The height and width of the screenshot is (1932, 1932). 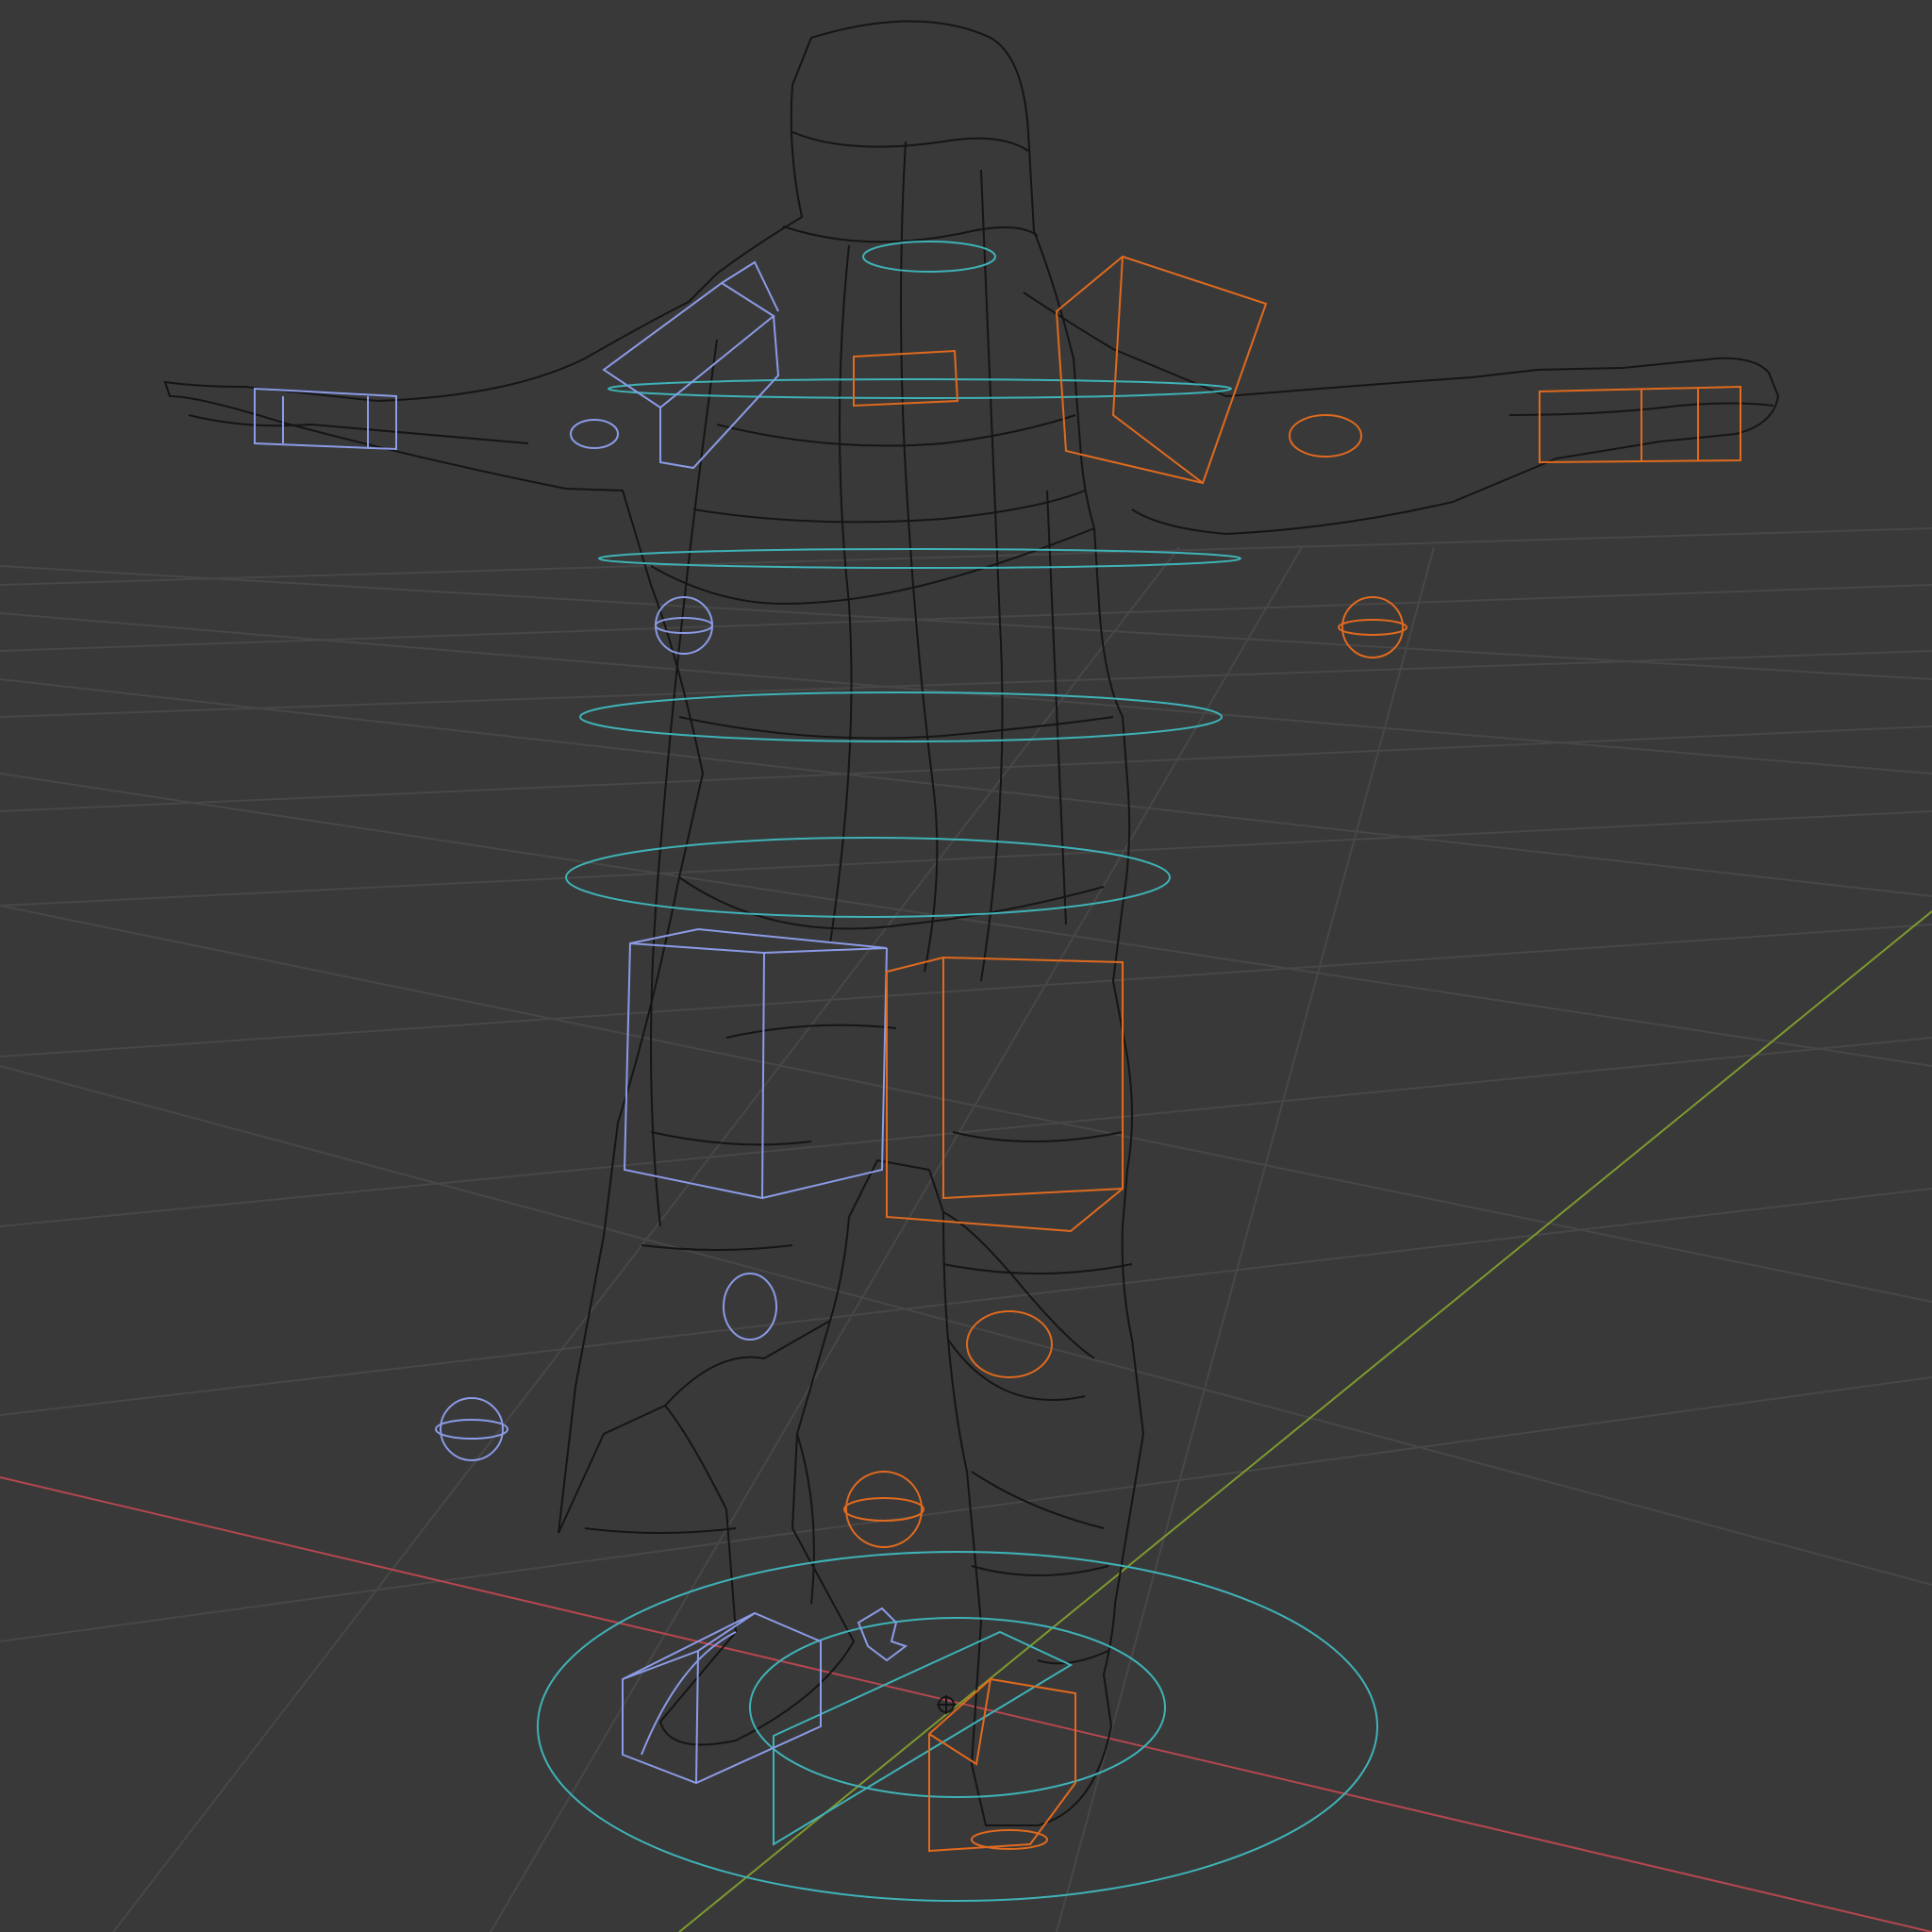 What do you see at coordinates (920, 388) in the screenshot?
I see `chest-control` at bounding box center [920, 388].